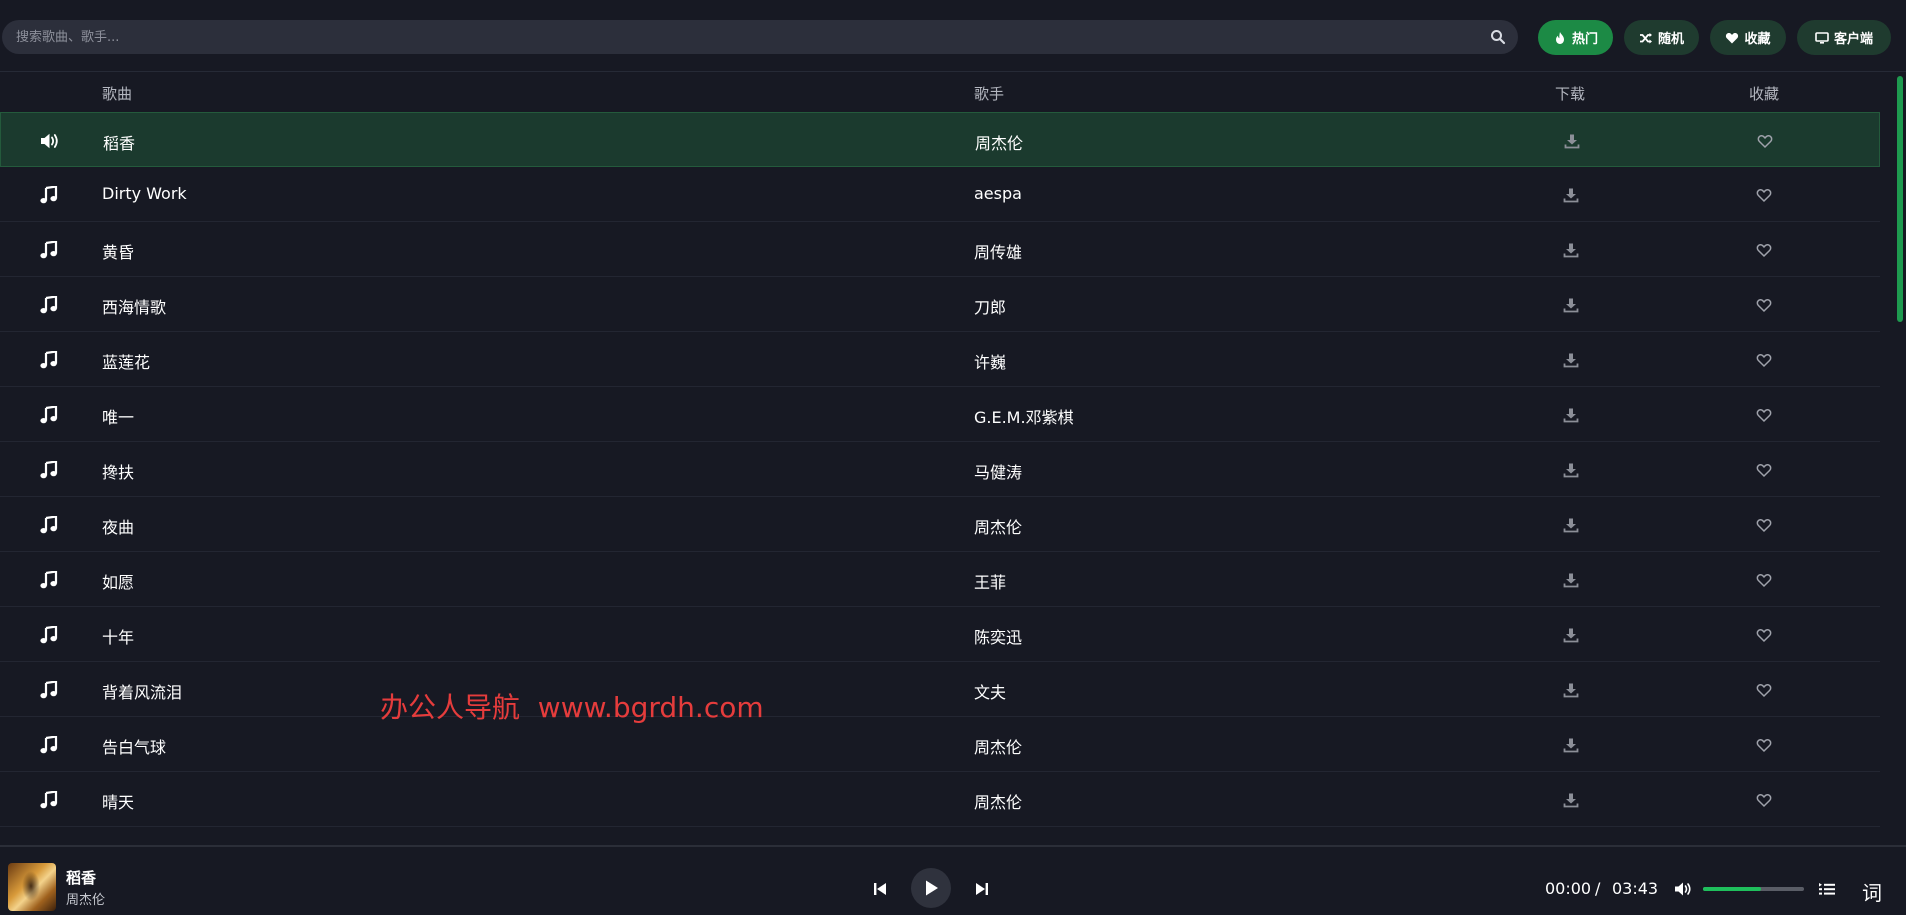 The width and height of the screenshot is (1906, 915). What do you see at coordinates (1661, 37) in the screenshot?
I see `random-button: 随机` at bounding box center [1661, 37].